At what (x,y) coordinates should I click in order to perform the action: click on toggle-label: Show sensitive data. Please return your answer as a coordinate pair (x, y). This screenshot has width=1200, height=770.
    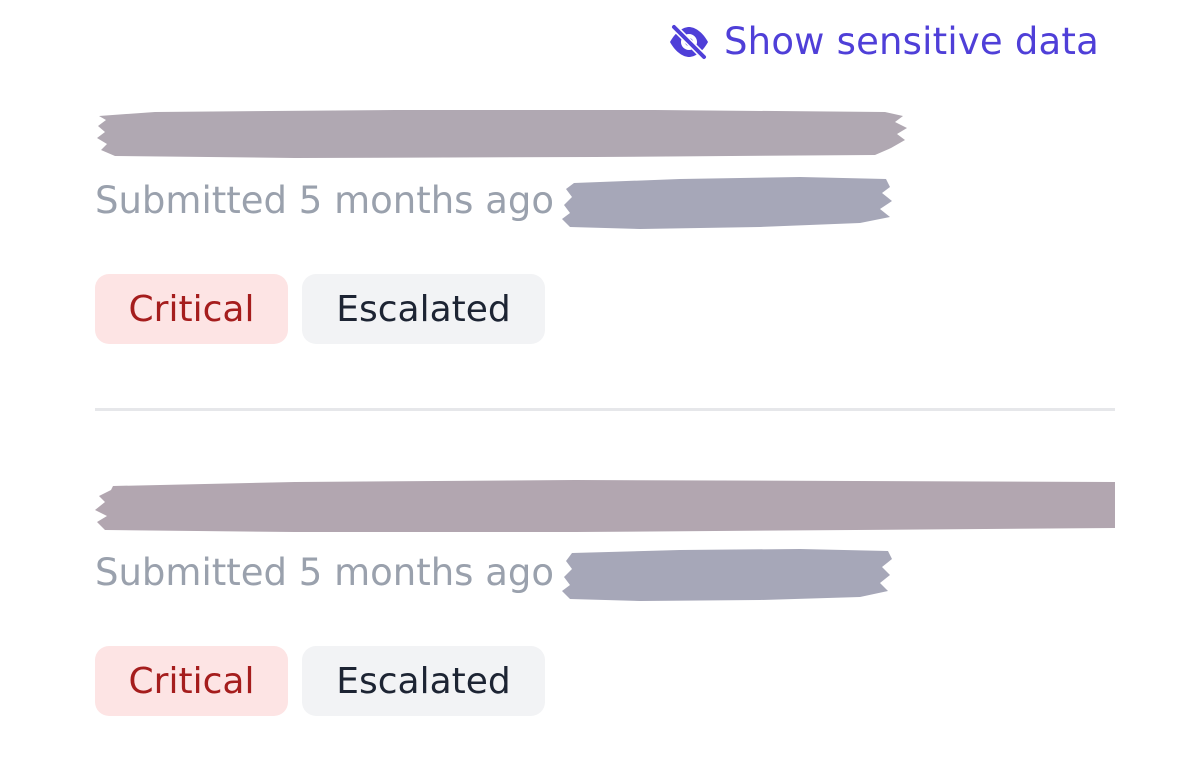
    Looking at the image, I should click on (911, 41).